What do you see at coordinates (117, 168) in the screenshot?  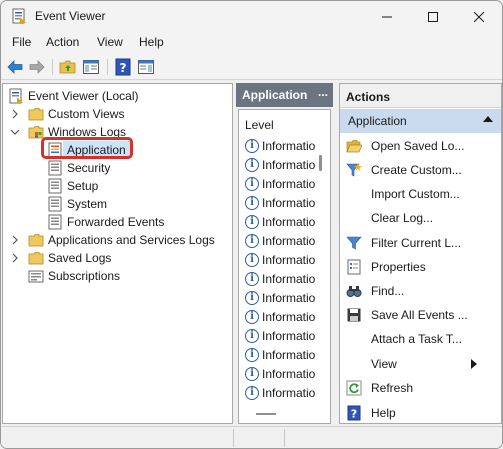 I see `tree-item-security: Security` at bounding box center [117, 168].